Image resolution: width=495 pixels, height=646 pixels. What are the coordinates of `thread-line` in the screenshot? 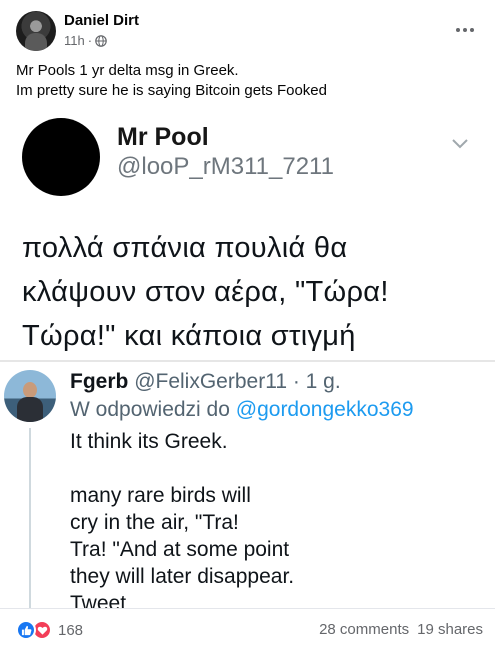 It's located at (30, 518).